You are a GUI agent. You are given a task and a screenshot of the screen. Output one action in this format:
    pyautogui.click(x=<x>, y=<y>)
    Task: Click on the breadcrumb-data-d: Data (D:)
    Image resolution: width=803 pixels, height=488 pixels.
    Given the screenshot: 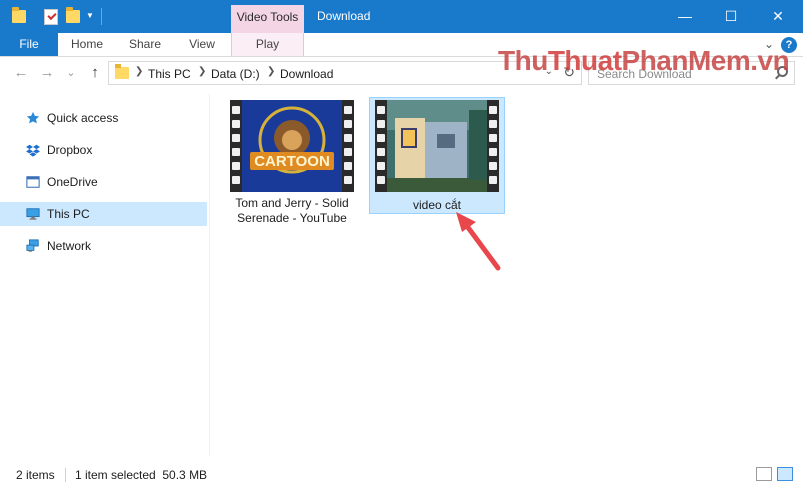 What is the action you would take?
    pyautogui.click(x=235, y=74)
    